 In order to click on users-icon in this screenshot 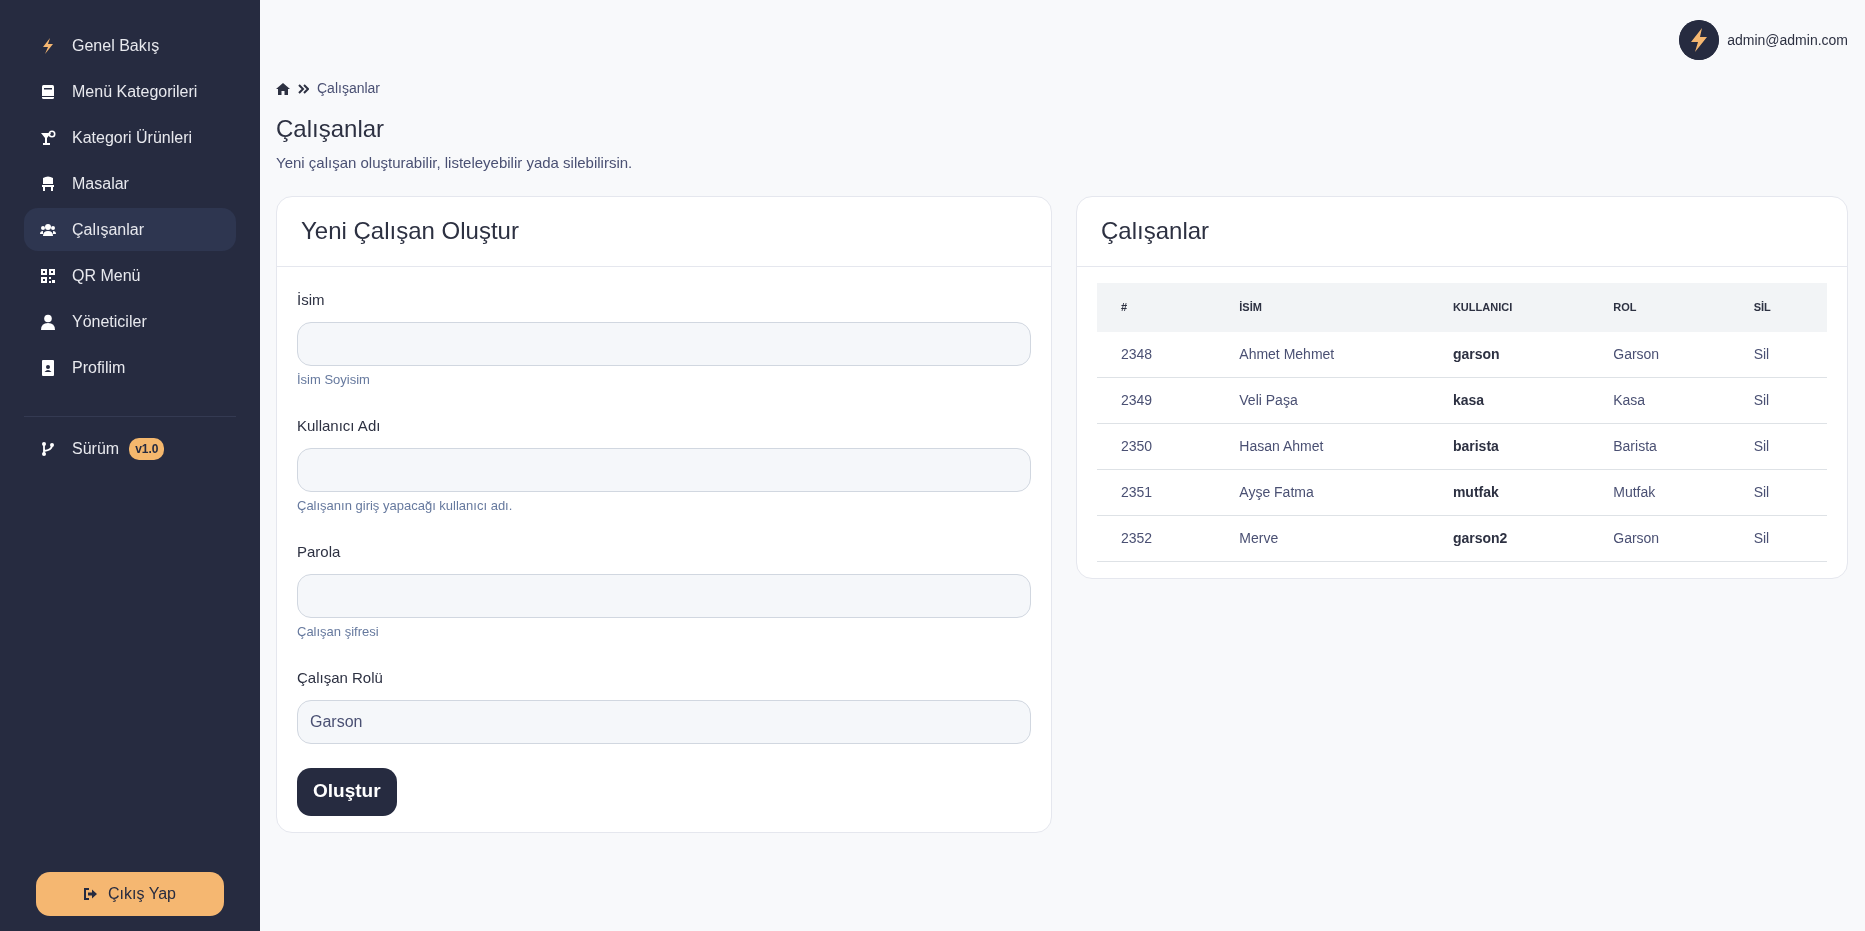, I will do `click(48, 229)`.